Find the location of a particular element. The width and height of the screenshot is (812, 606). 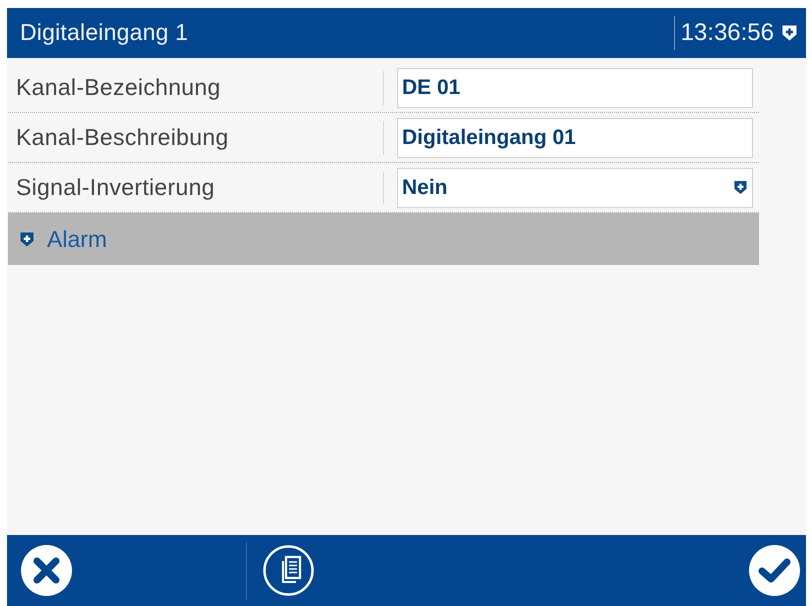

field-label: Kanal-Bezeichnung is located at coordinates (118, 87).